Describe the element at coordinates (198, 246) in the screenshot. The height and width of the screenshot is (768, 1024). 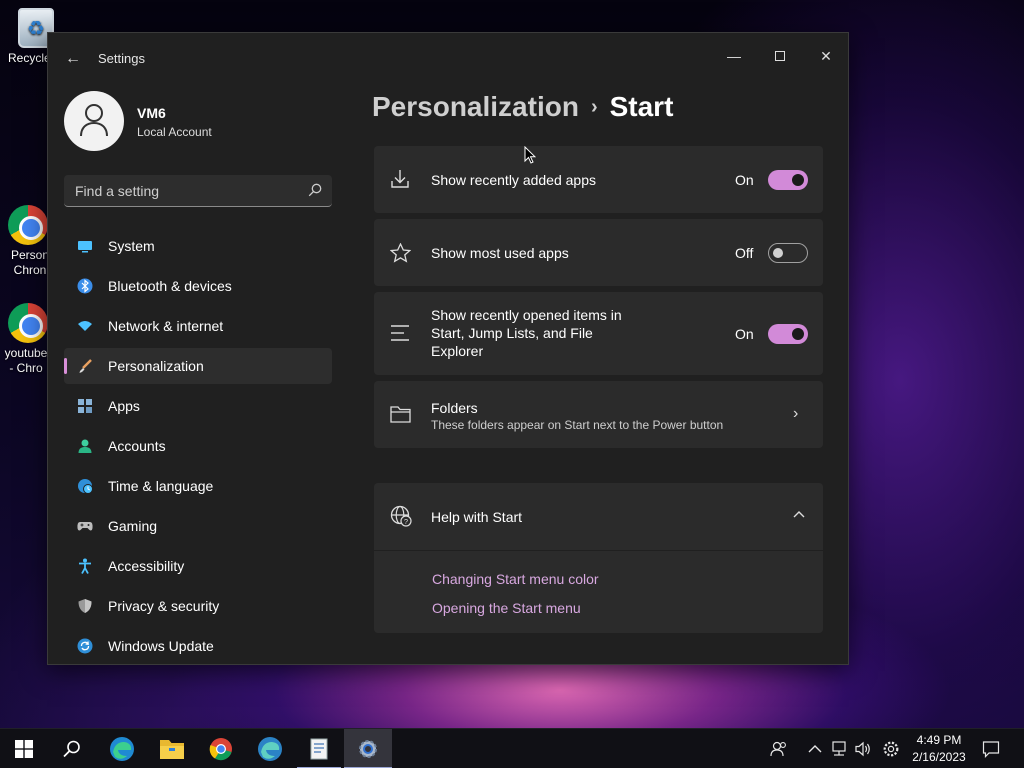
I see `sidebar-item-system: System` at that location.